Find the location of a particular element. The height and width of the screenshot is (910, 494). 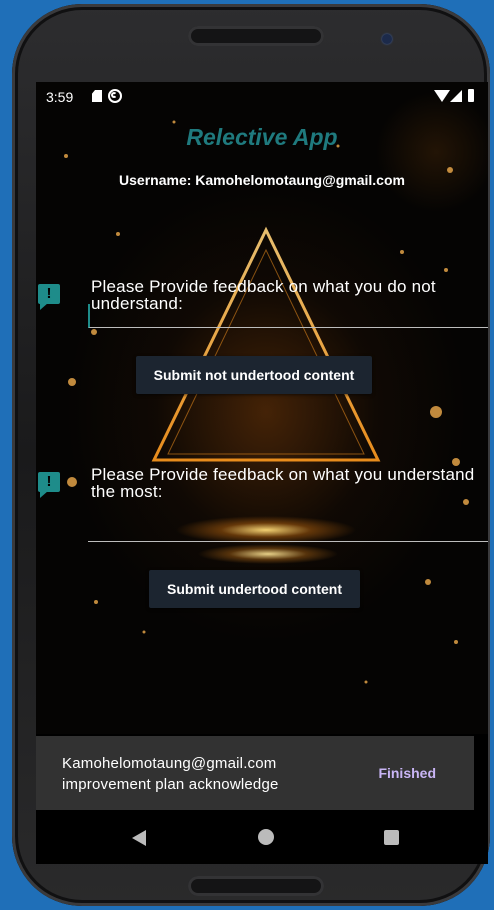

sd-card-icon is located at coordinates (97, 96).